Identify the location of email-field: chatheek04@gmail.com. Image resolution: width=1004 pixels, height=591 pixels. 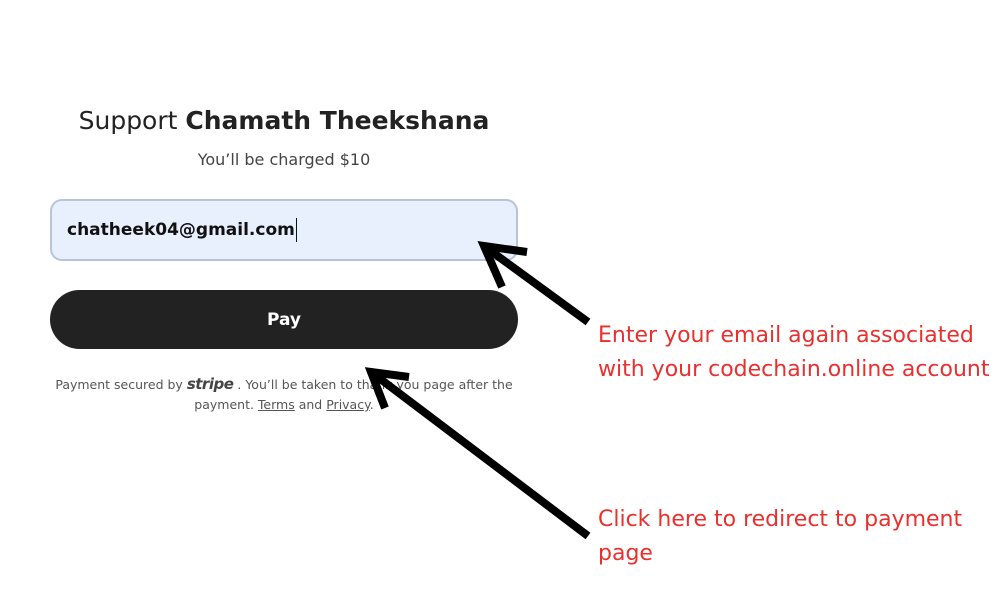
(284, 230).